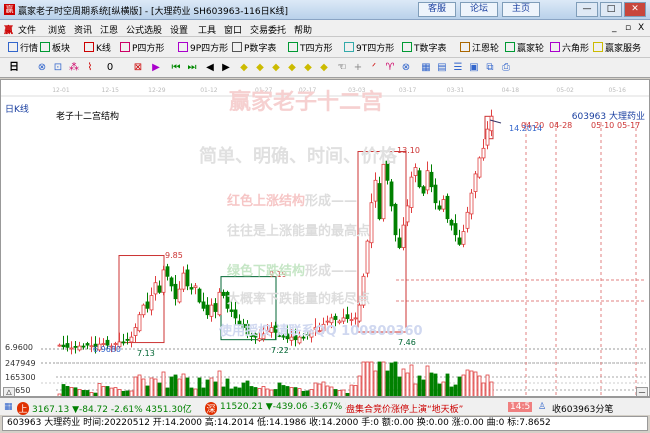 This screenshot has width=650, height=433. Describe the element at coordinates (138, 68) in the screenshot. I see `settings-icon: ⊠` at that location.